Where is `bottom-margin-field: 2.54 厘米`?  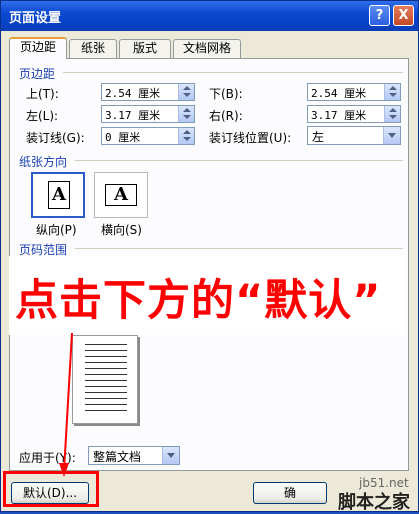 bottom-margin-field: 2.54 厘米 is located at coordinates (354, 92).